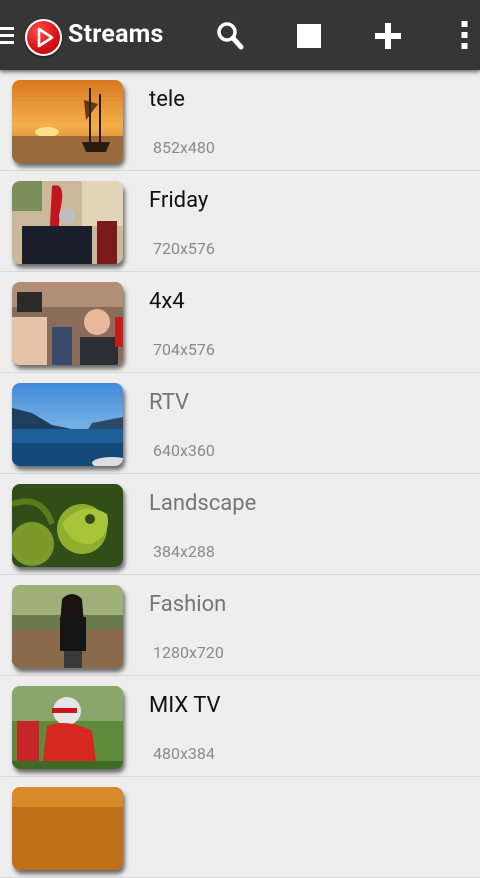  What do you see at coordinates (240, 120) in the screenshot?
I see `stream-item: tele 852x480` at bounding box center [240, 120].